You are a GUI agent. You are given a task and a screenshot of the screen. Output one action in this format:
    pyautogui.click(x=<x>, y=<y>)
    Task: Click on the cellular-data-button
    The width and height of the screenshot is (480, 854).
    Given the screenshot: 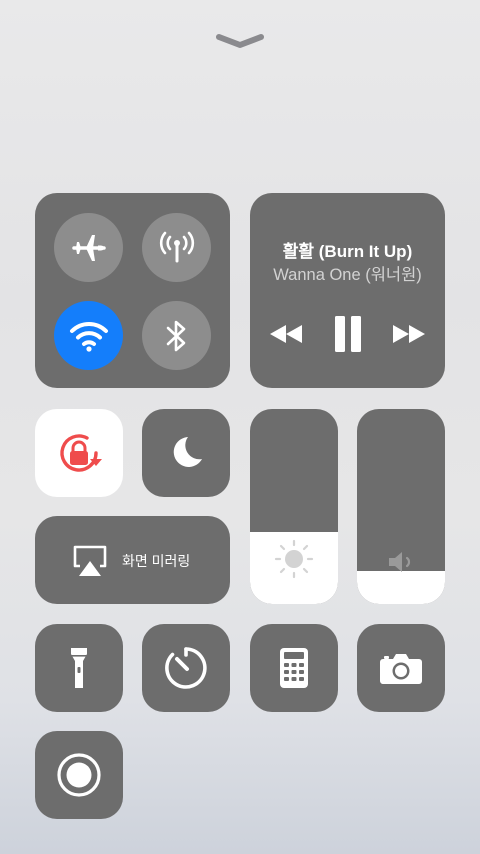 What is the action you would take?
    pyautogui.click(x=176, y=247)
    